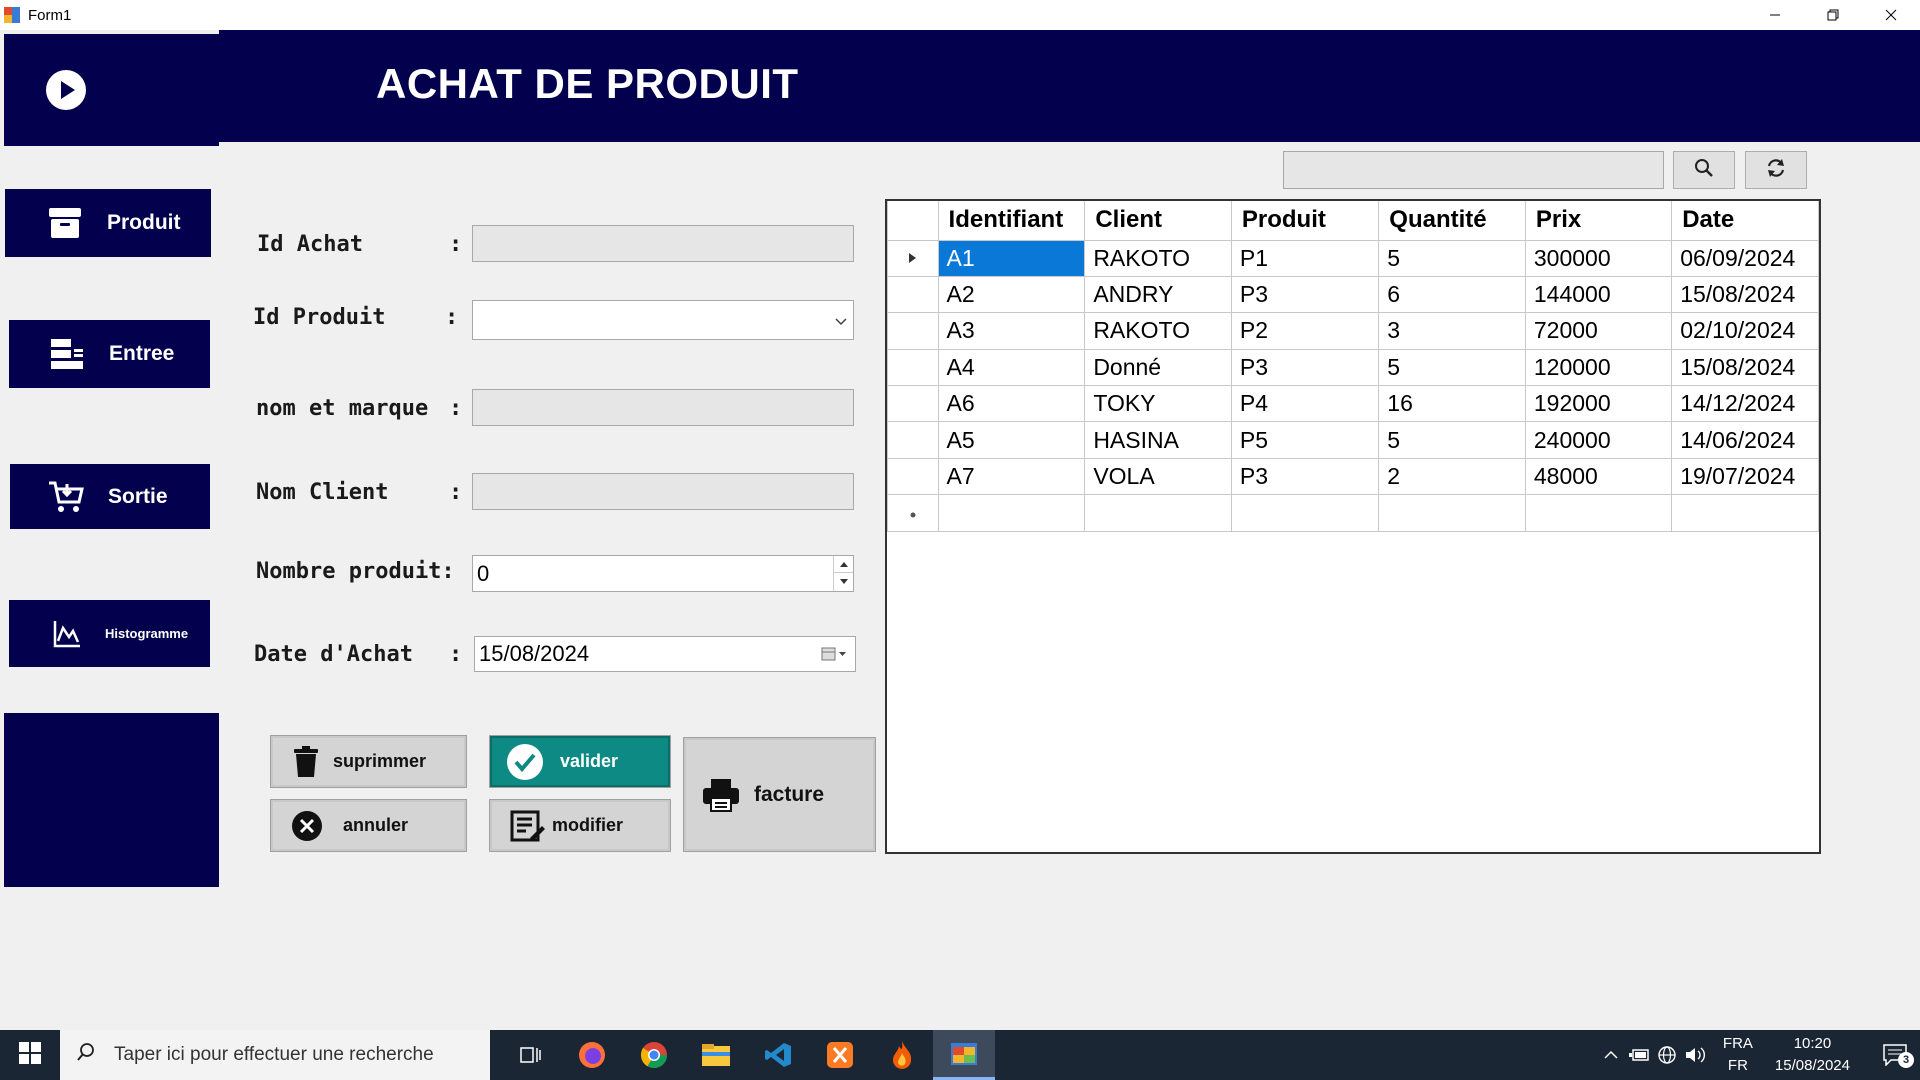 This screenshot has height=1080, width=1920. I want to click on network-globe-icon, so click(1667, 1055).